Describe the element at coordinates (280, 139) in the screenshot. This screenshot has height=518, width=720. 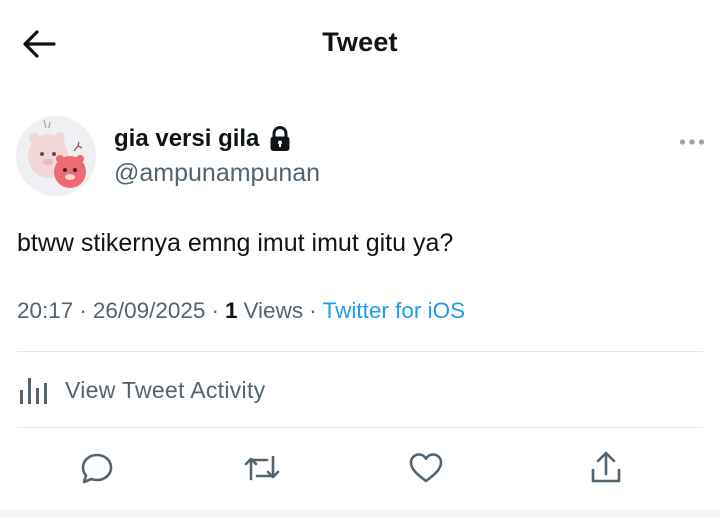
I see `lock-icon` at that location.